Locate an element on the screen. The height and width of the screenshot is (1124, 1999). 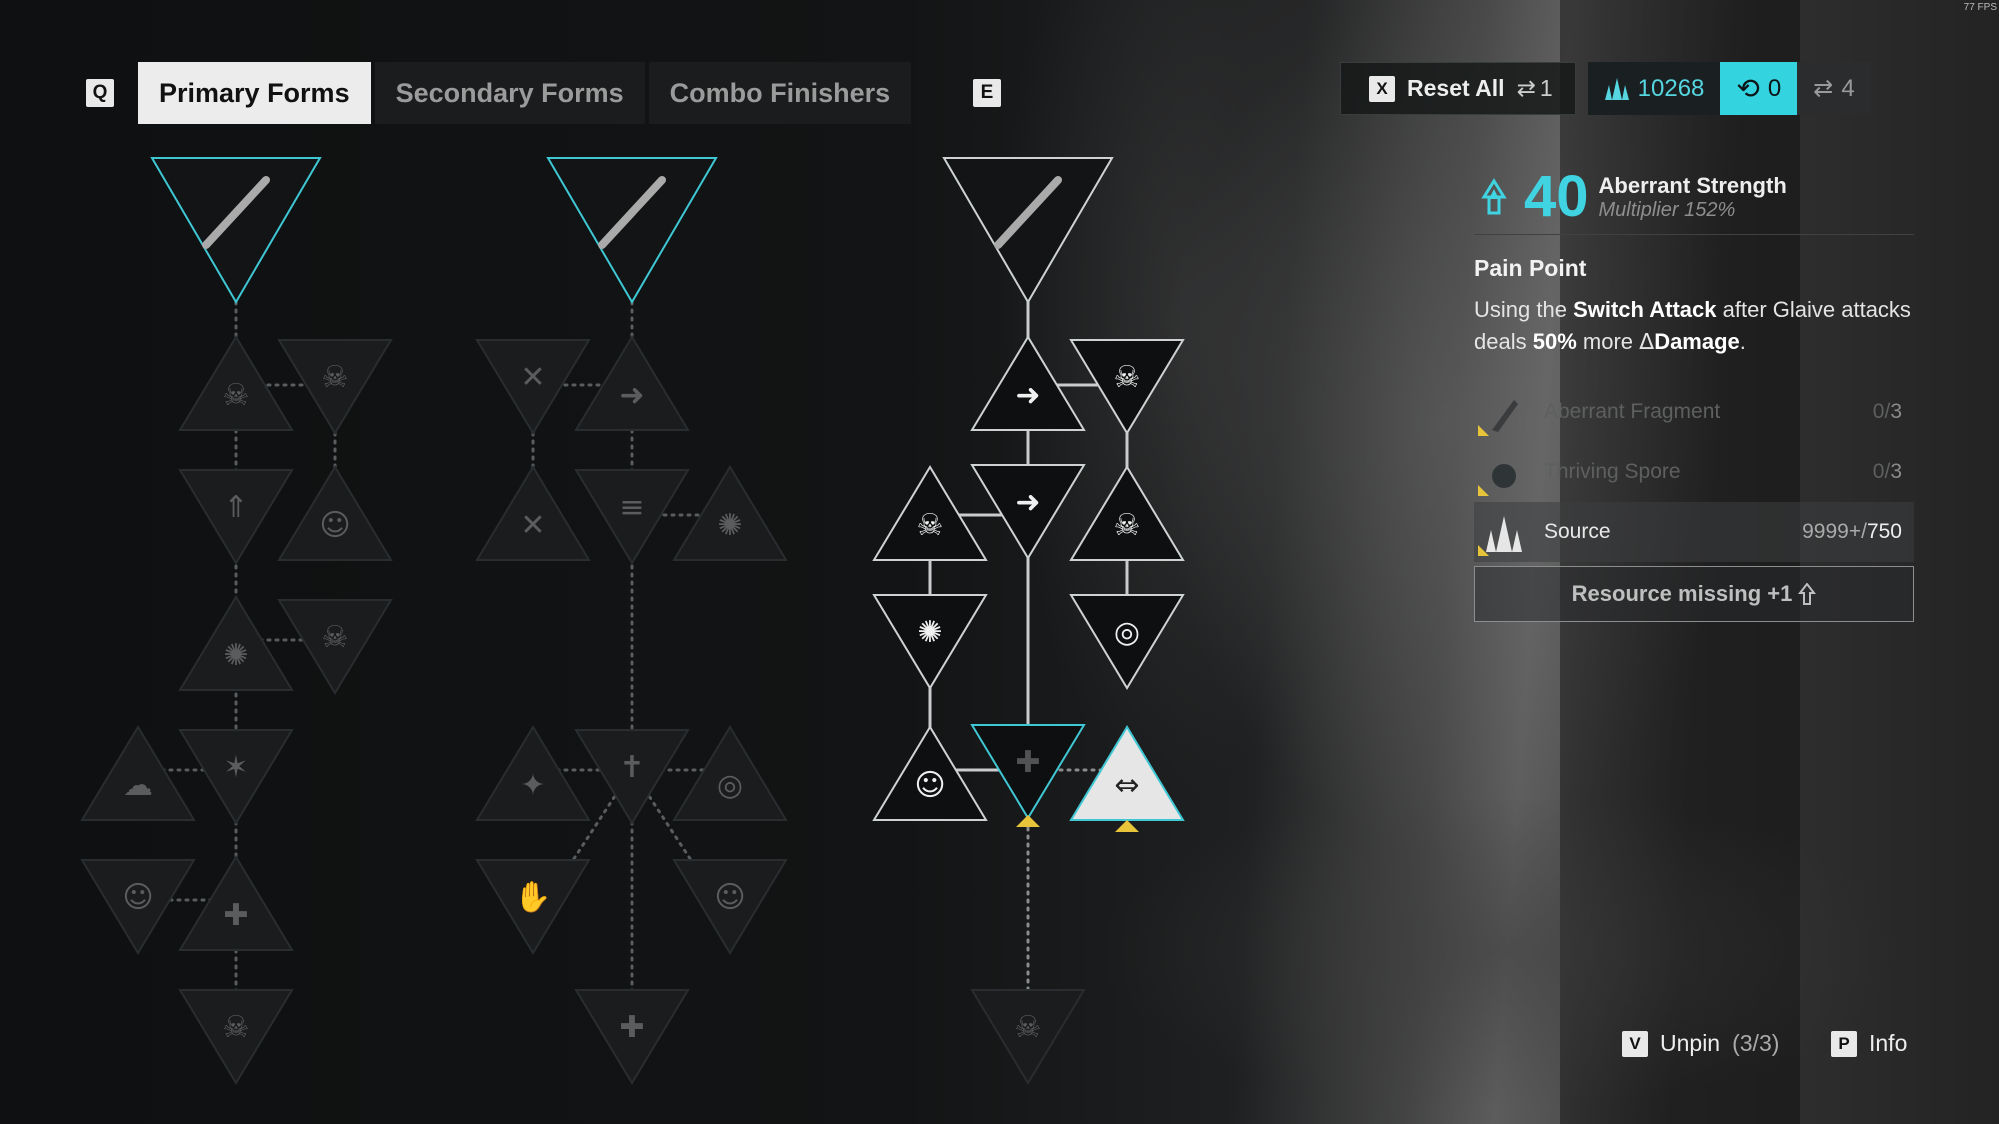
node-c2-8: ◎ is located at coordinates (730, 773).